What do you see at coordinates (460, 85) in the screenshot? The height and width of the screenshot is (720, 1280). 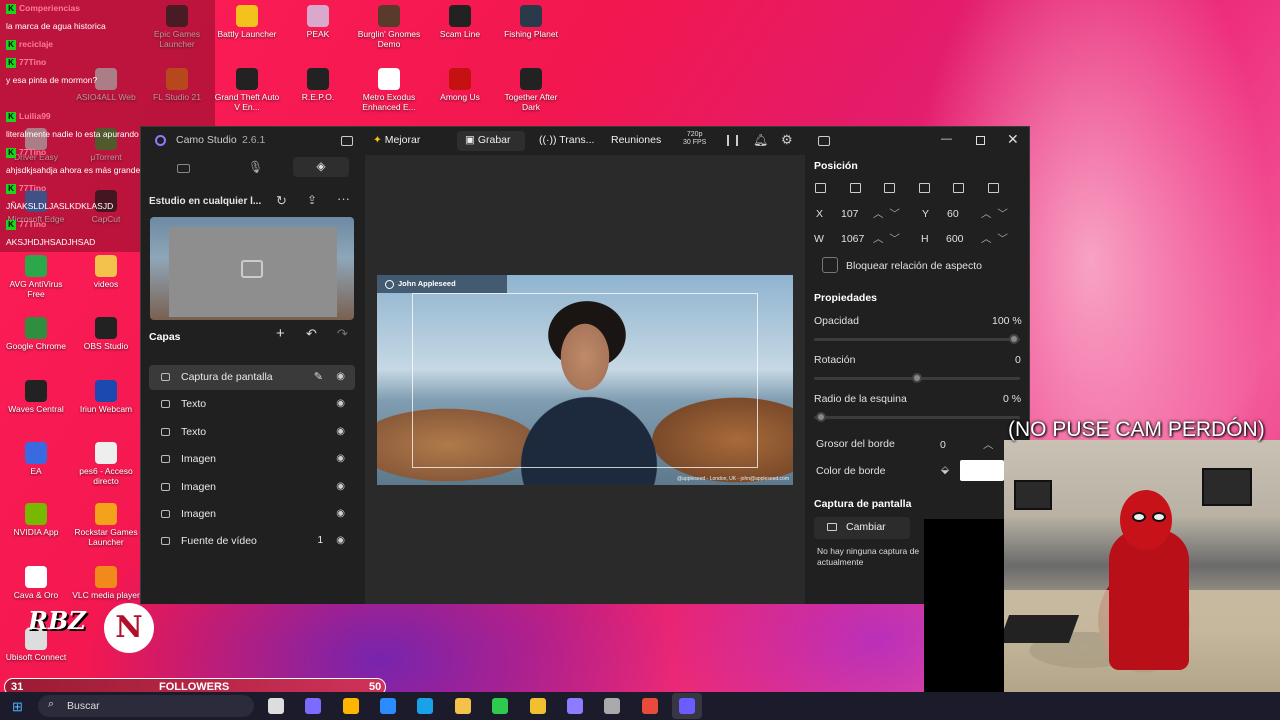 I see `desktop-icon: Among Us` at bounding box center [460, 85].